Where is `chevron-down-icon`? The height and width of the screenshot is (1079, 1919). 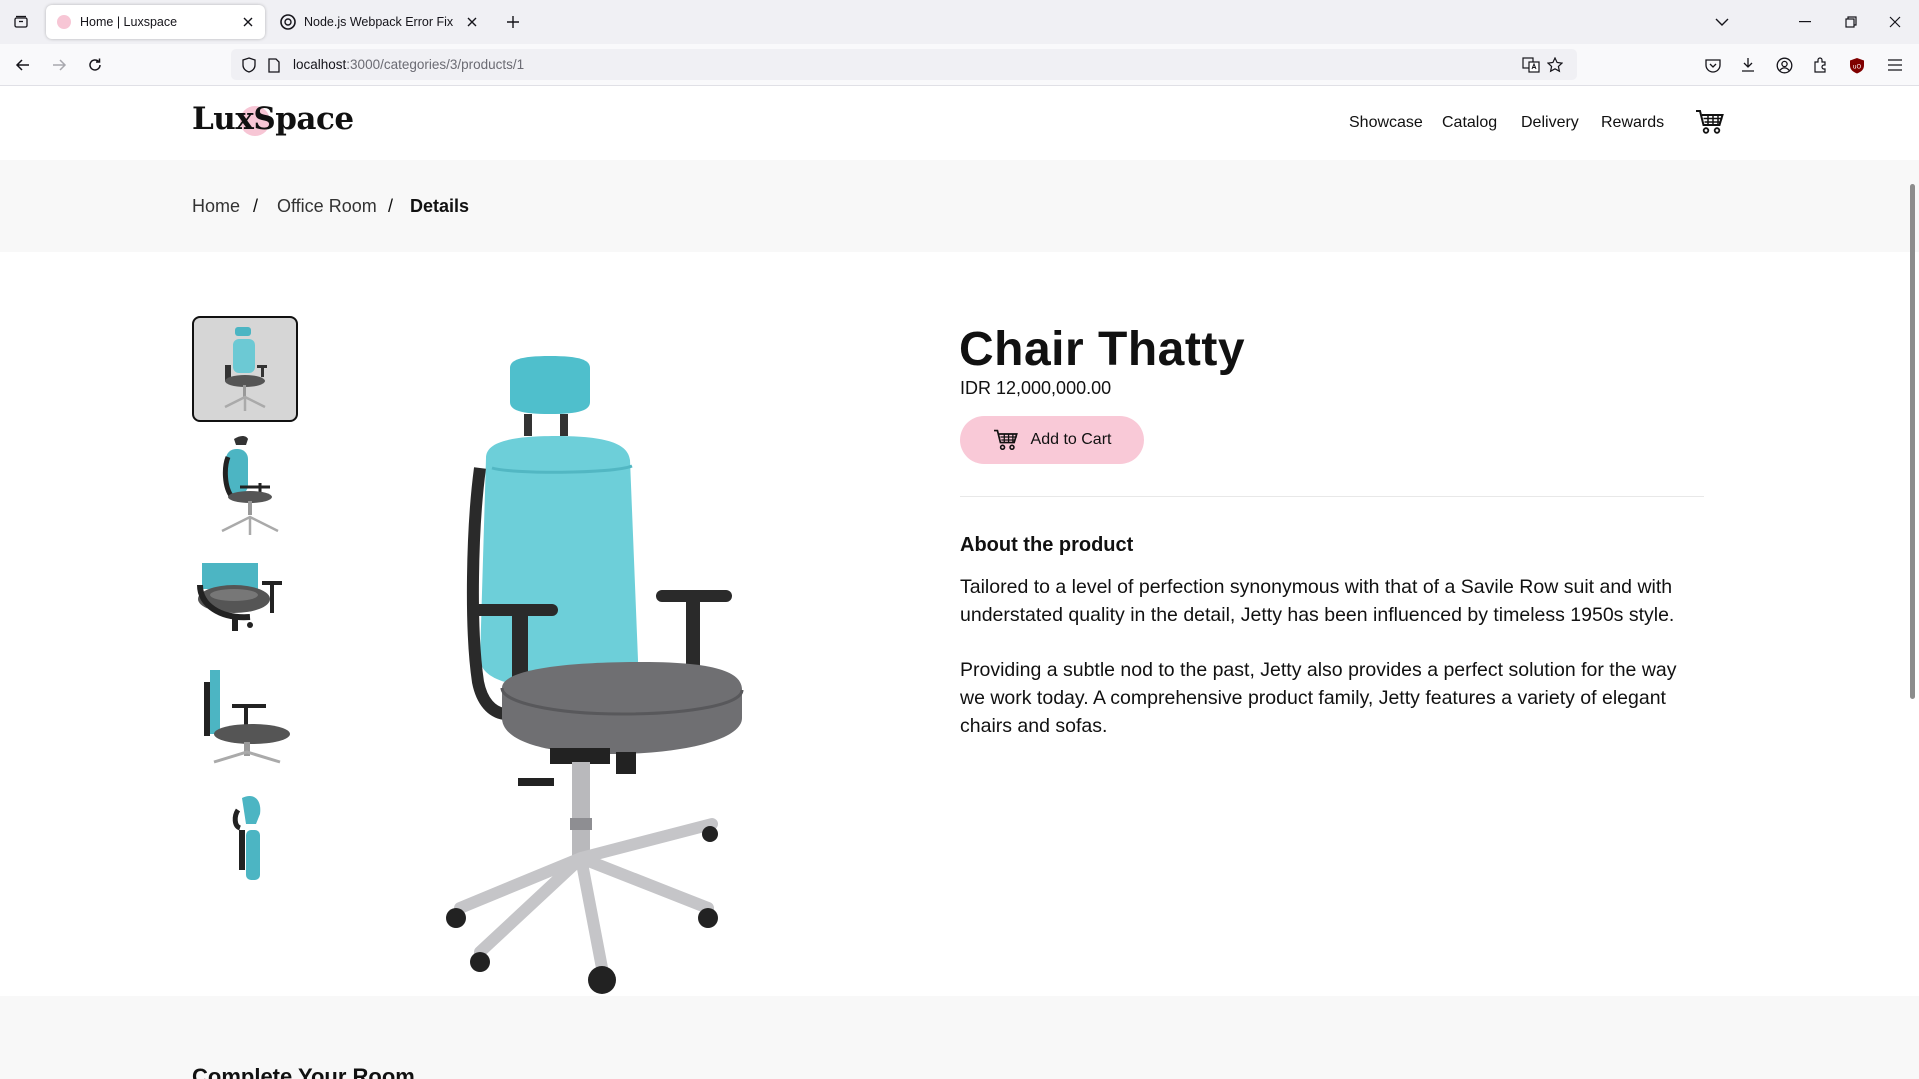 chevron-down-icon is located at coordinates (1722, 22).